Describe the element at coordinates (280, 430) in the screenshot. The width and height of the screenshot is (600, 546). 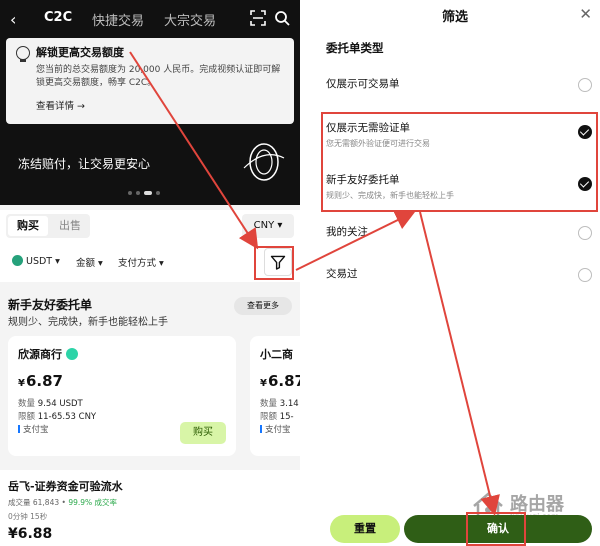
I see `payment-method: 支付宝` at that location.